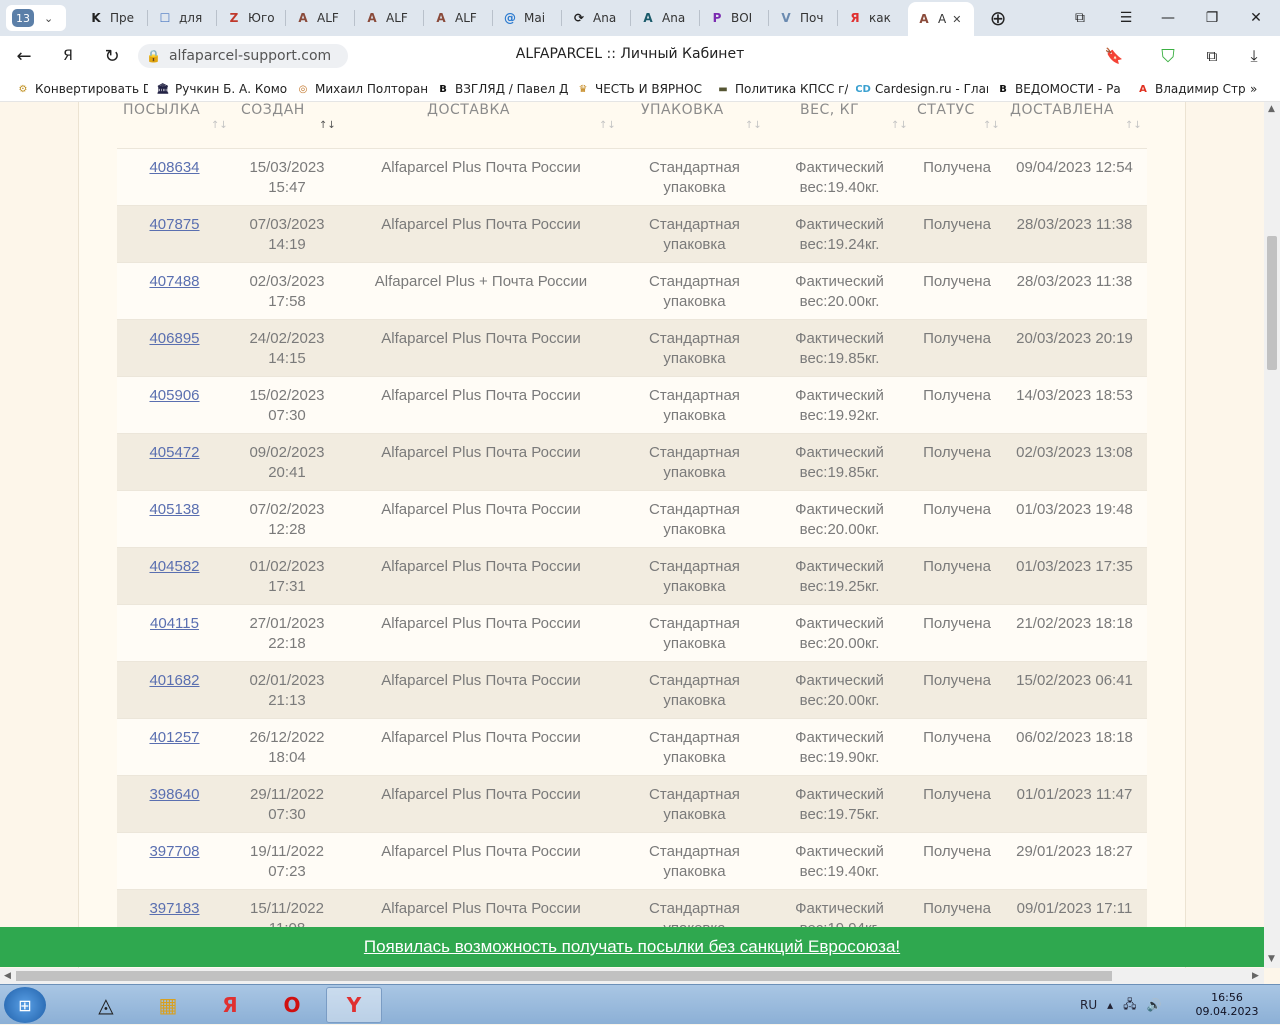 The width and height of the screenshot is (1280, 1025). Describe the element at coordinates (753, 125) in the screenshot. I see `sort-packing-icon: ↑↓` at that location.